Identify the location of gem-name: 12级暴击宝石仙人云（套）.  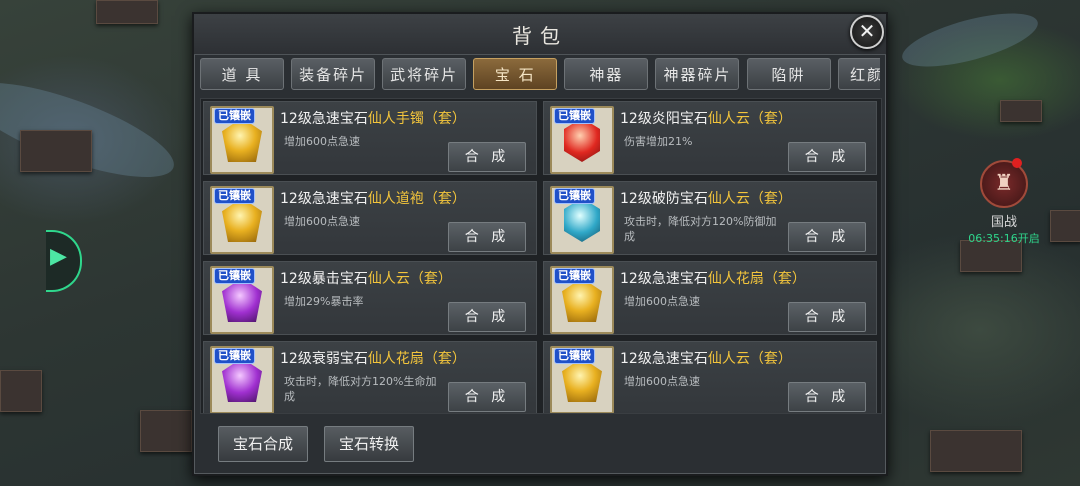
(366, 279).